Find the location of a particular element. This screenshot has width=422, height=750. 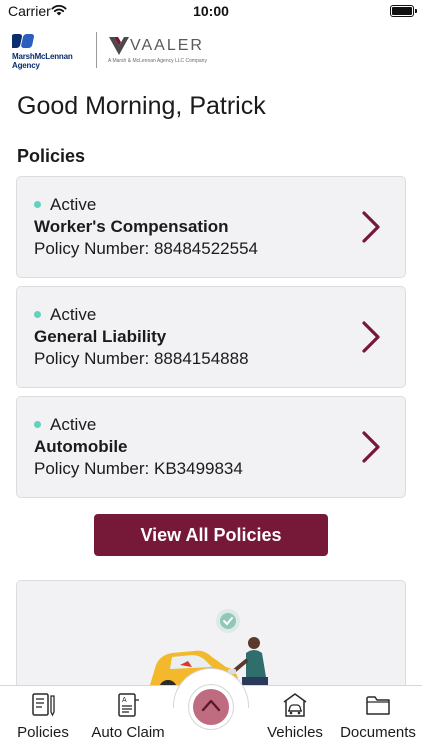

vaaler-name: VAALER is located at coordinates (167, 45).